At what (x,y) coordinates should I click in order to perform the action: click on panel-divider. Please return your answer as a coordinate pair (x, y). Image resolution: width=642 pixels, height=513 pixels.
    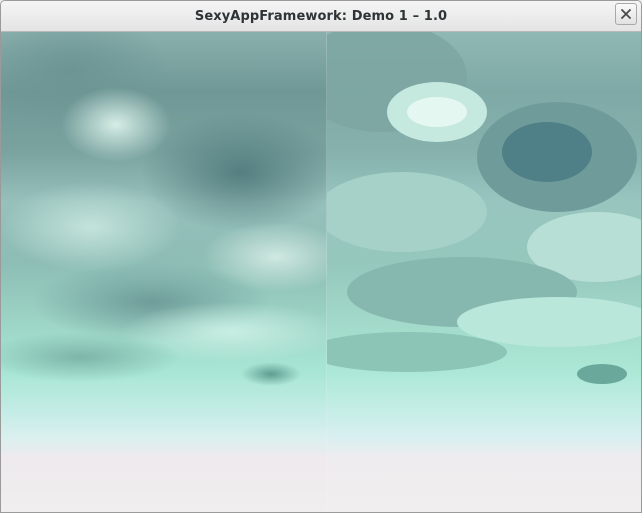
    Looking at the image, I should click on (326, 272).